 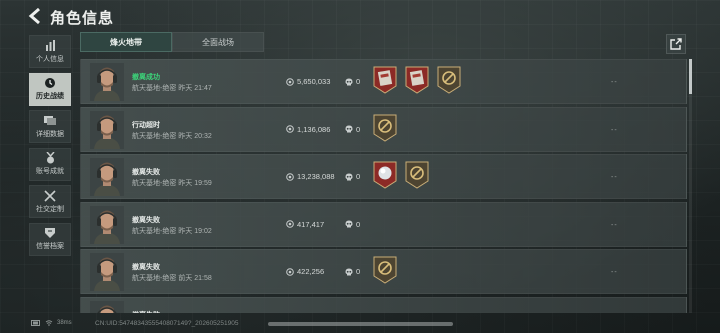 I want to click on money-value: 417,417, so click(x=311, y=224).